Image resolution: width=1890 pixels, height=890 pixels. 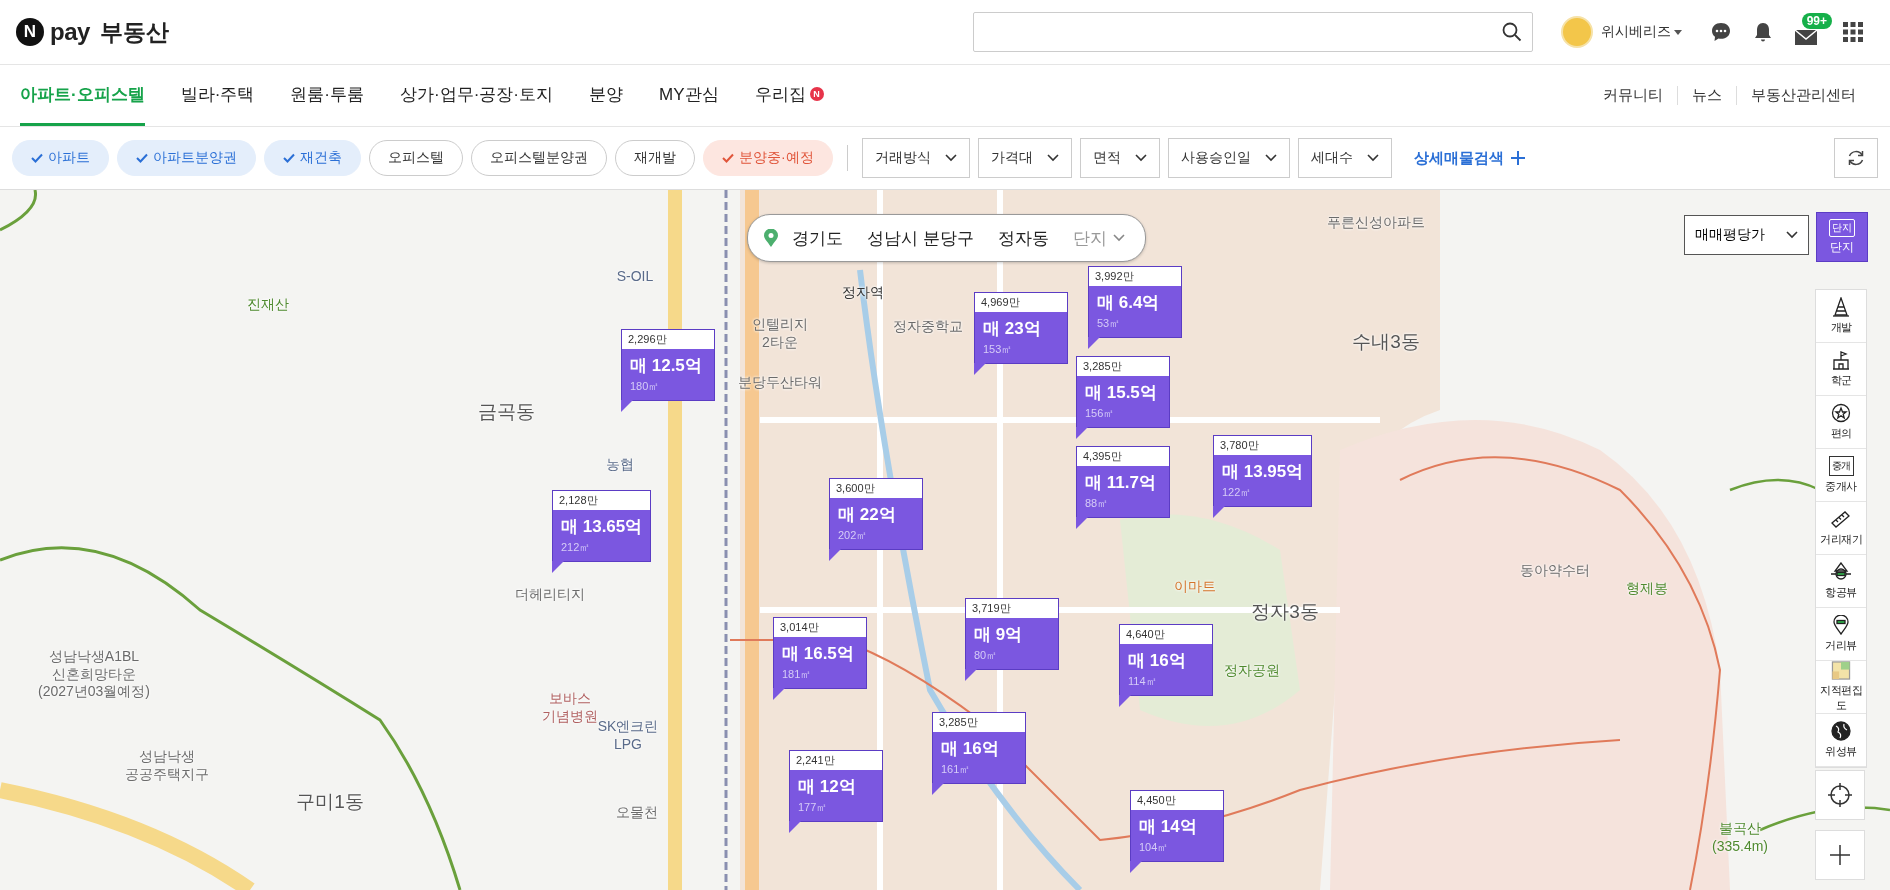 I want to click on area-size: 80㎡, so click(x=986, y=655).